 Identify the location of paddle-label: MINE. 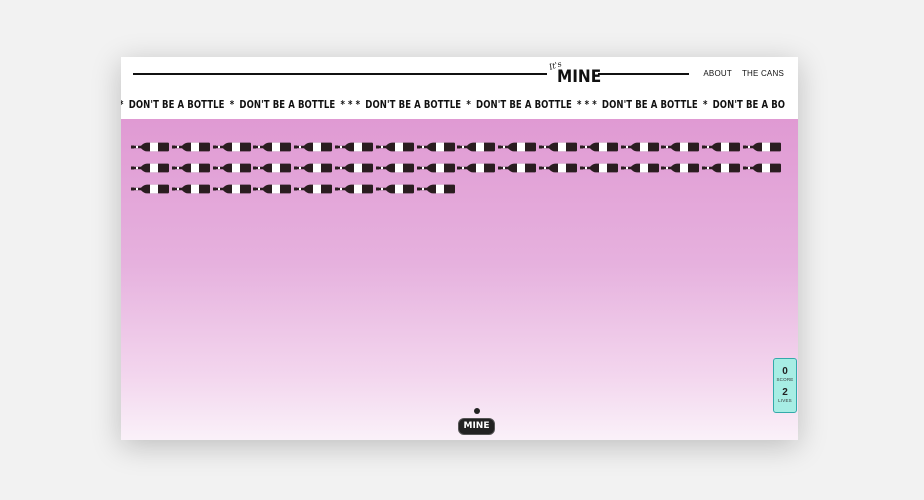
(476, 426).